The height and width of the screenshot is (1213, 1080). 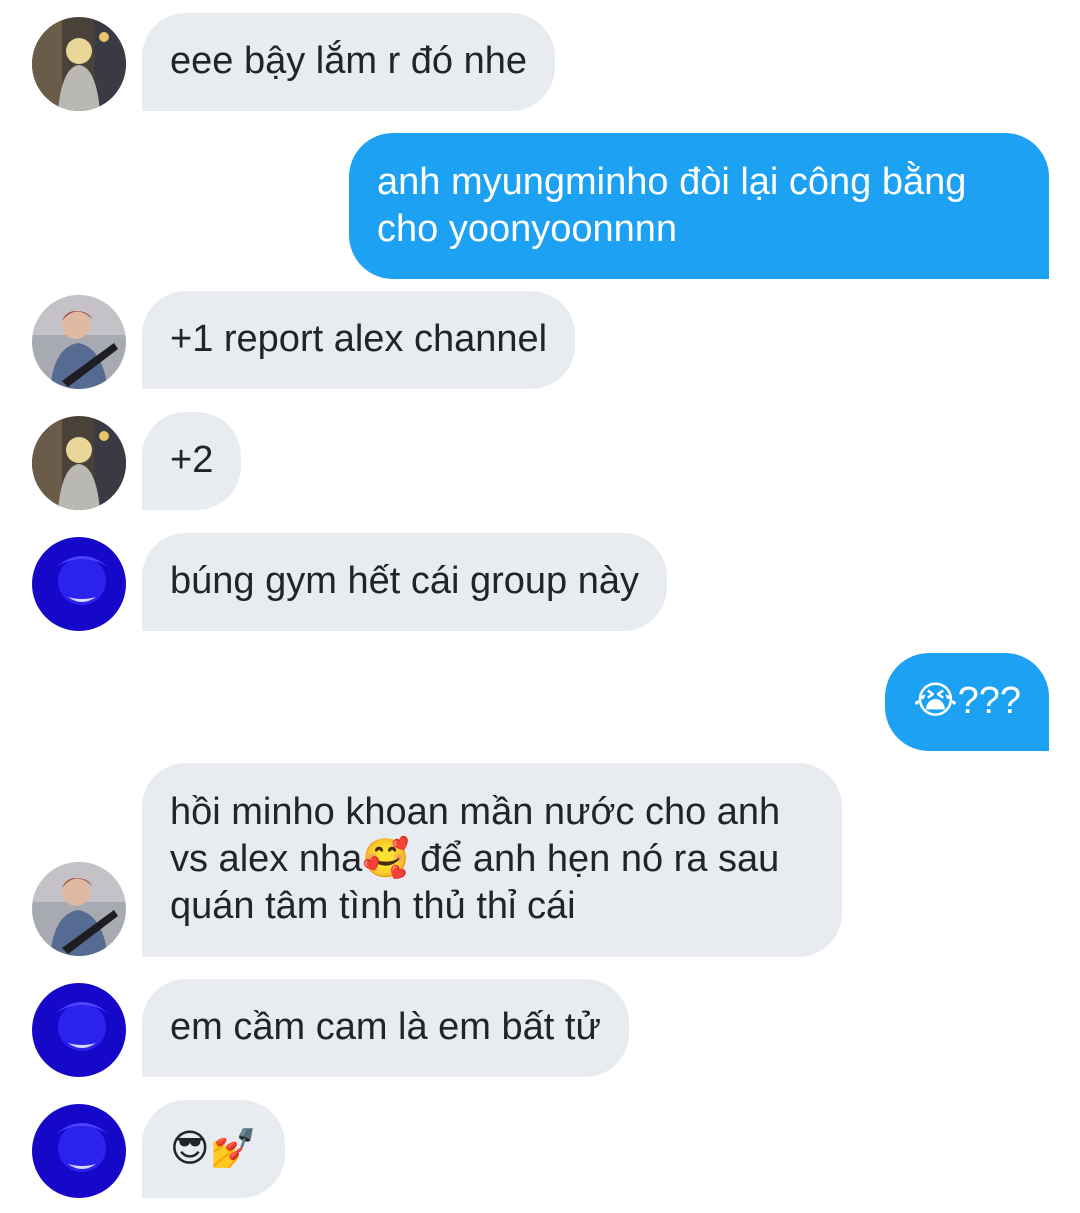 I want to click on message-bubble-incoming: eee bậy lắm r đó nhe, so click(x=349, y=62).